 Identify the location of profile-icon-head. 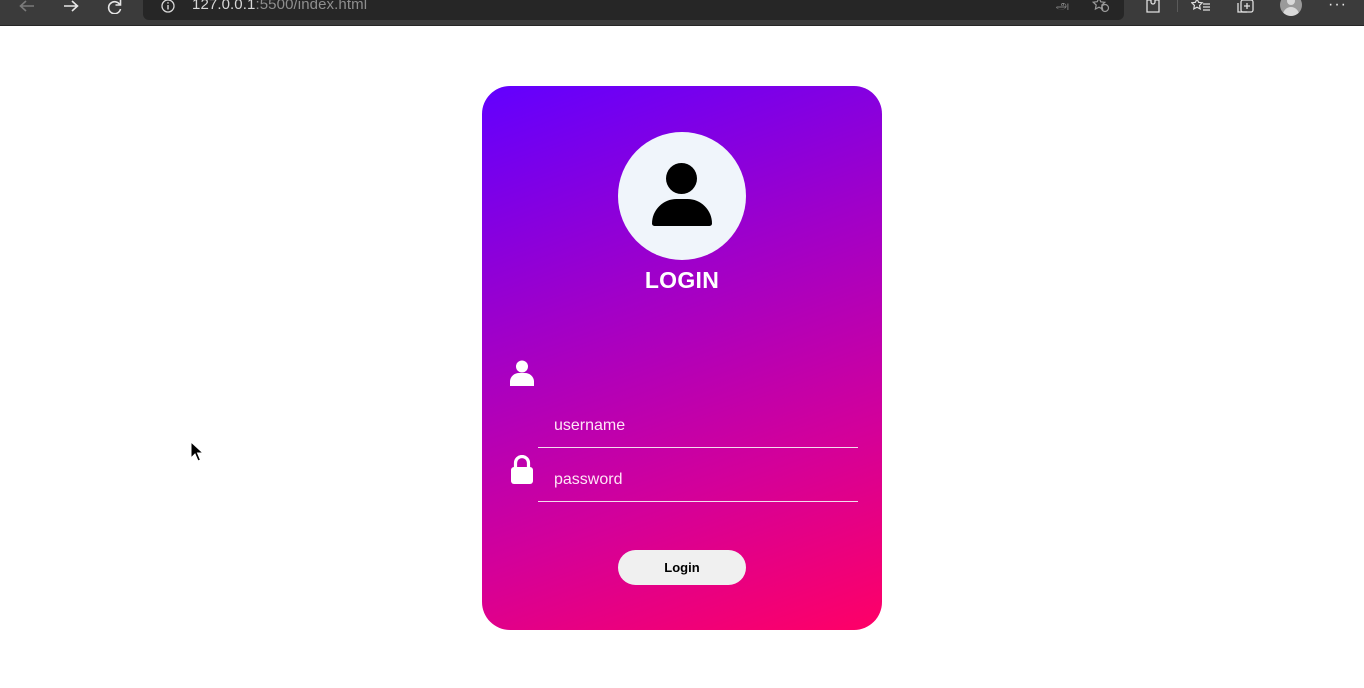
(1291, 2).